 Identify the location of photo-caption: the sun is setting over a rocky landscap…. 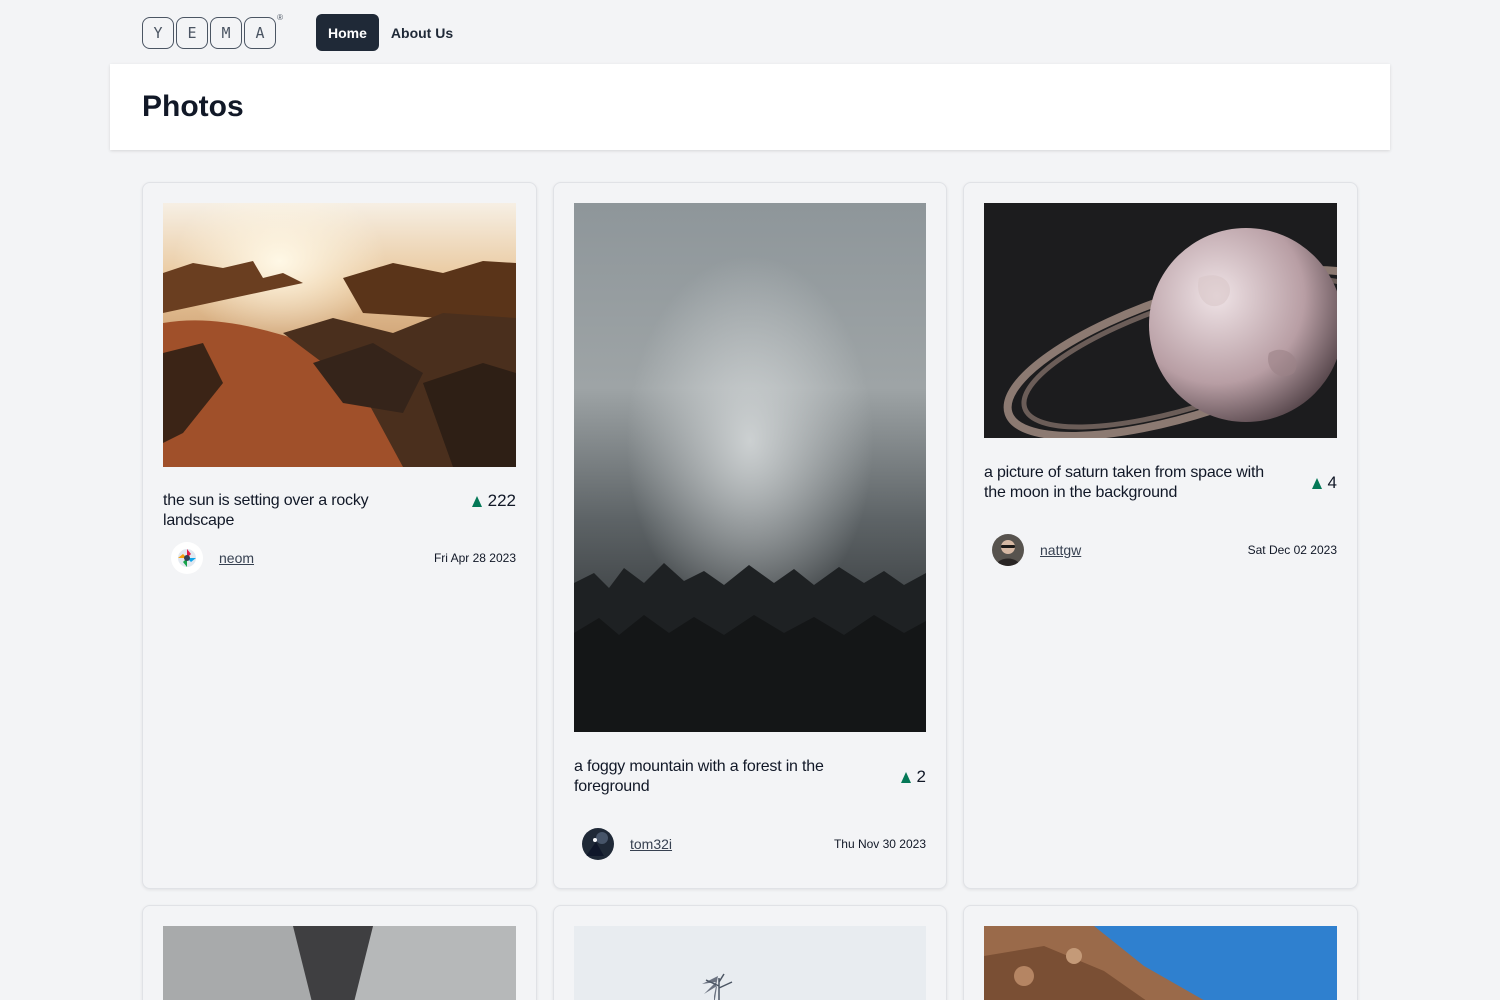
(266, 510).